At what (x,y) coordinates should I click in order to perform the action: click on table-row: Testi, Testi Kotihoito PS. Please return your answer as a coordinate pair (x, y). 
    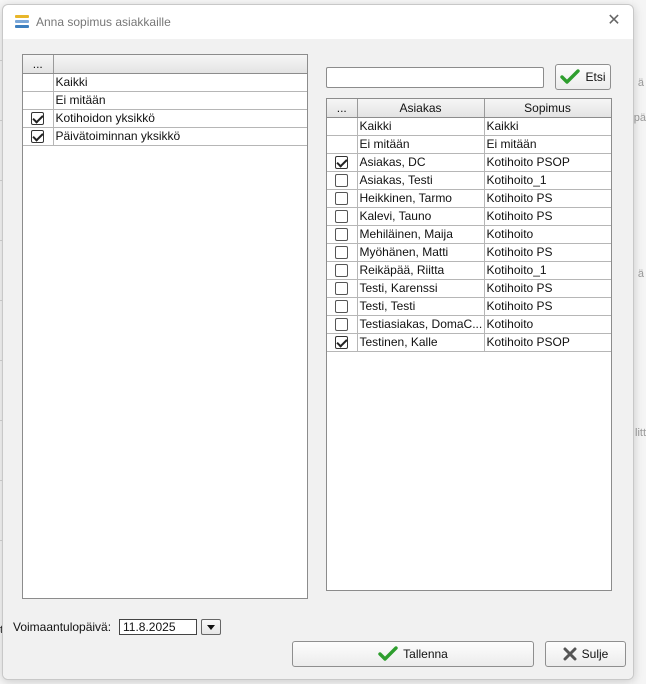
    Looking at the image, I should click on (469, 306).